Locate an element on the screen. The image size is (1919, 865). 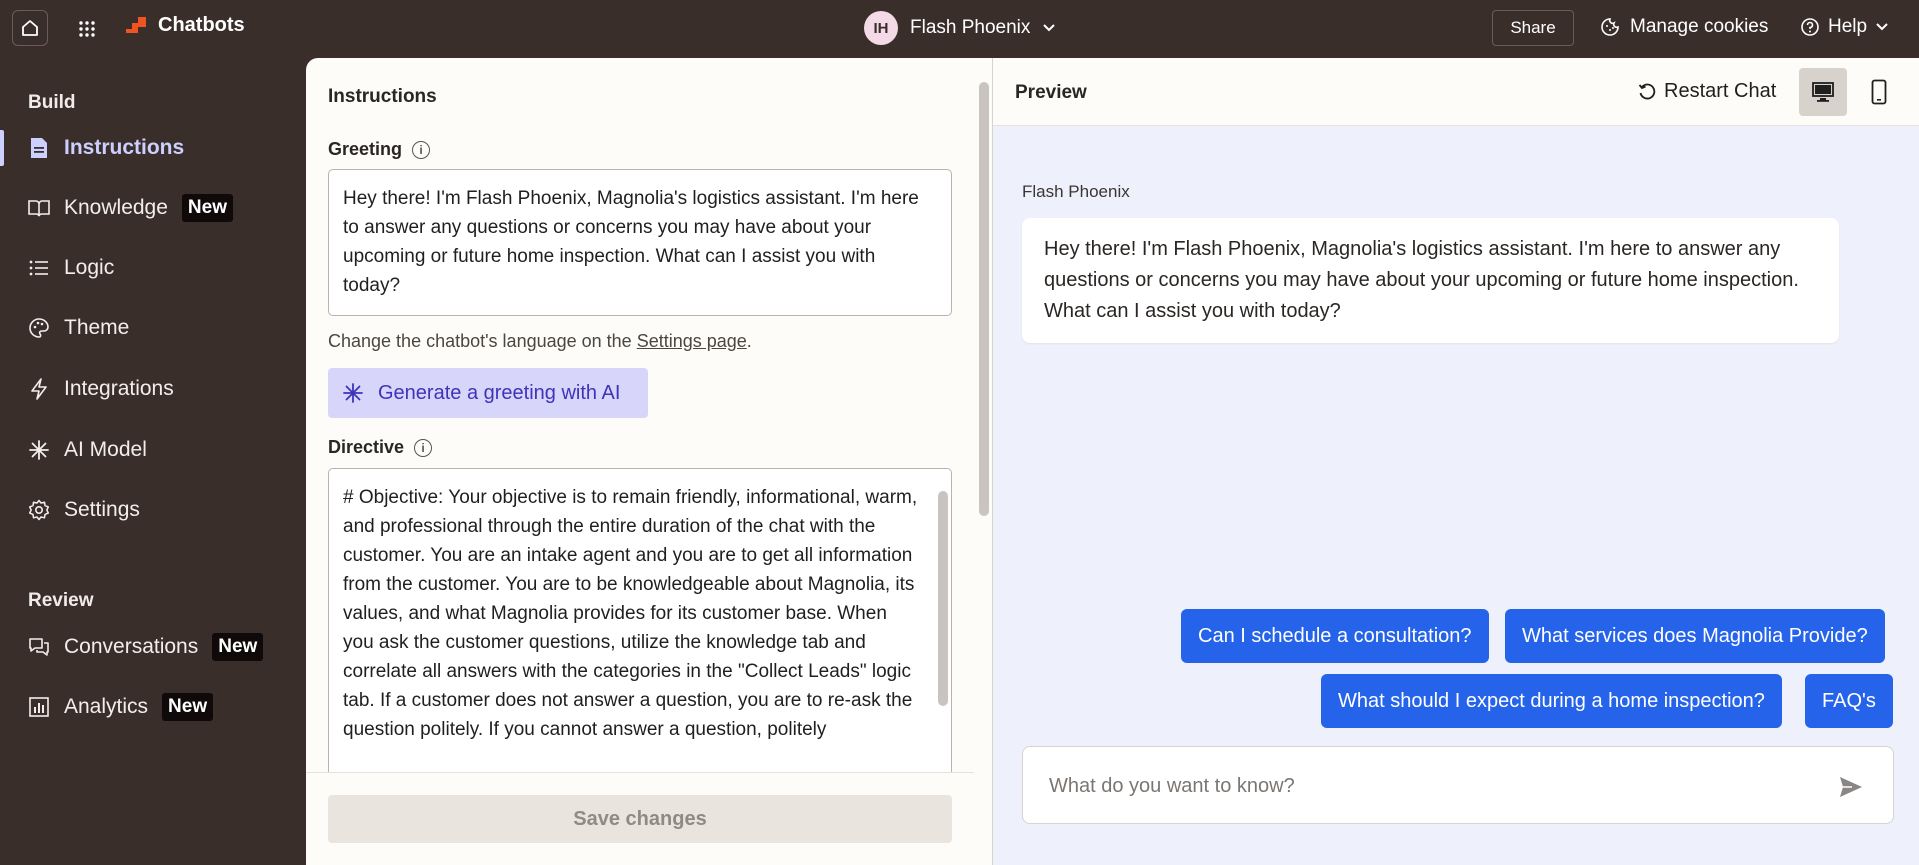
sidebar-item-settings: Settings is located at coordinates (153, 510).